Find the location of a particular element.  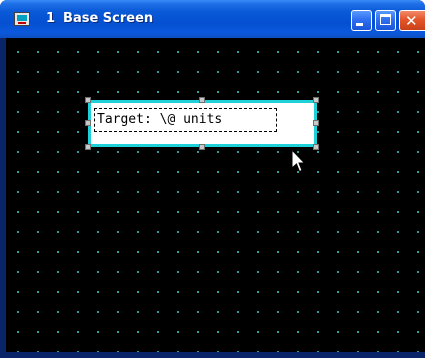

screen-name: Base Screen is located at coordinates (108, 18).